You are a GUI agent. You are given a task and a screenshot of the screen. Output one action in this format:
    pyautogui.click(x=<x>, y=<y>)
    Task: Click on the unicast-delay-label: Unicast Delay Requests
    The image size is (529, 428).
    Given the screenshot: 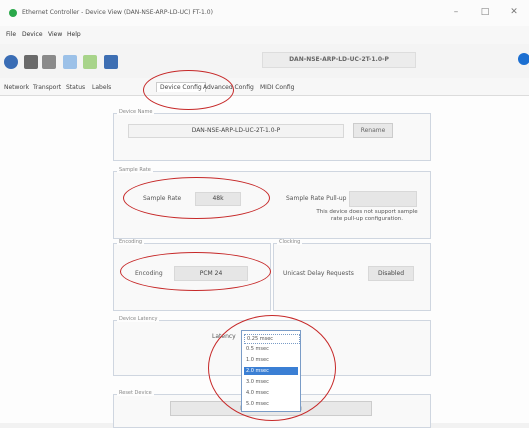 What is the action you would take?
    pyautogui.click(x=318, y=273)
    